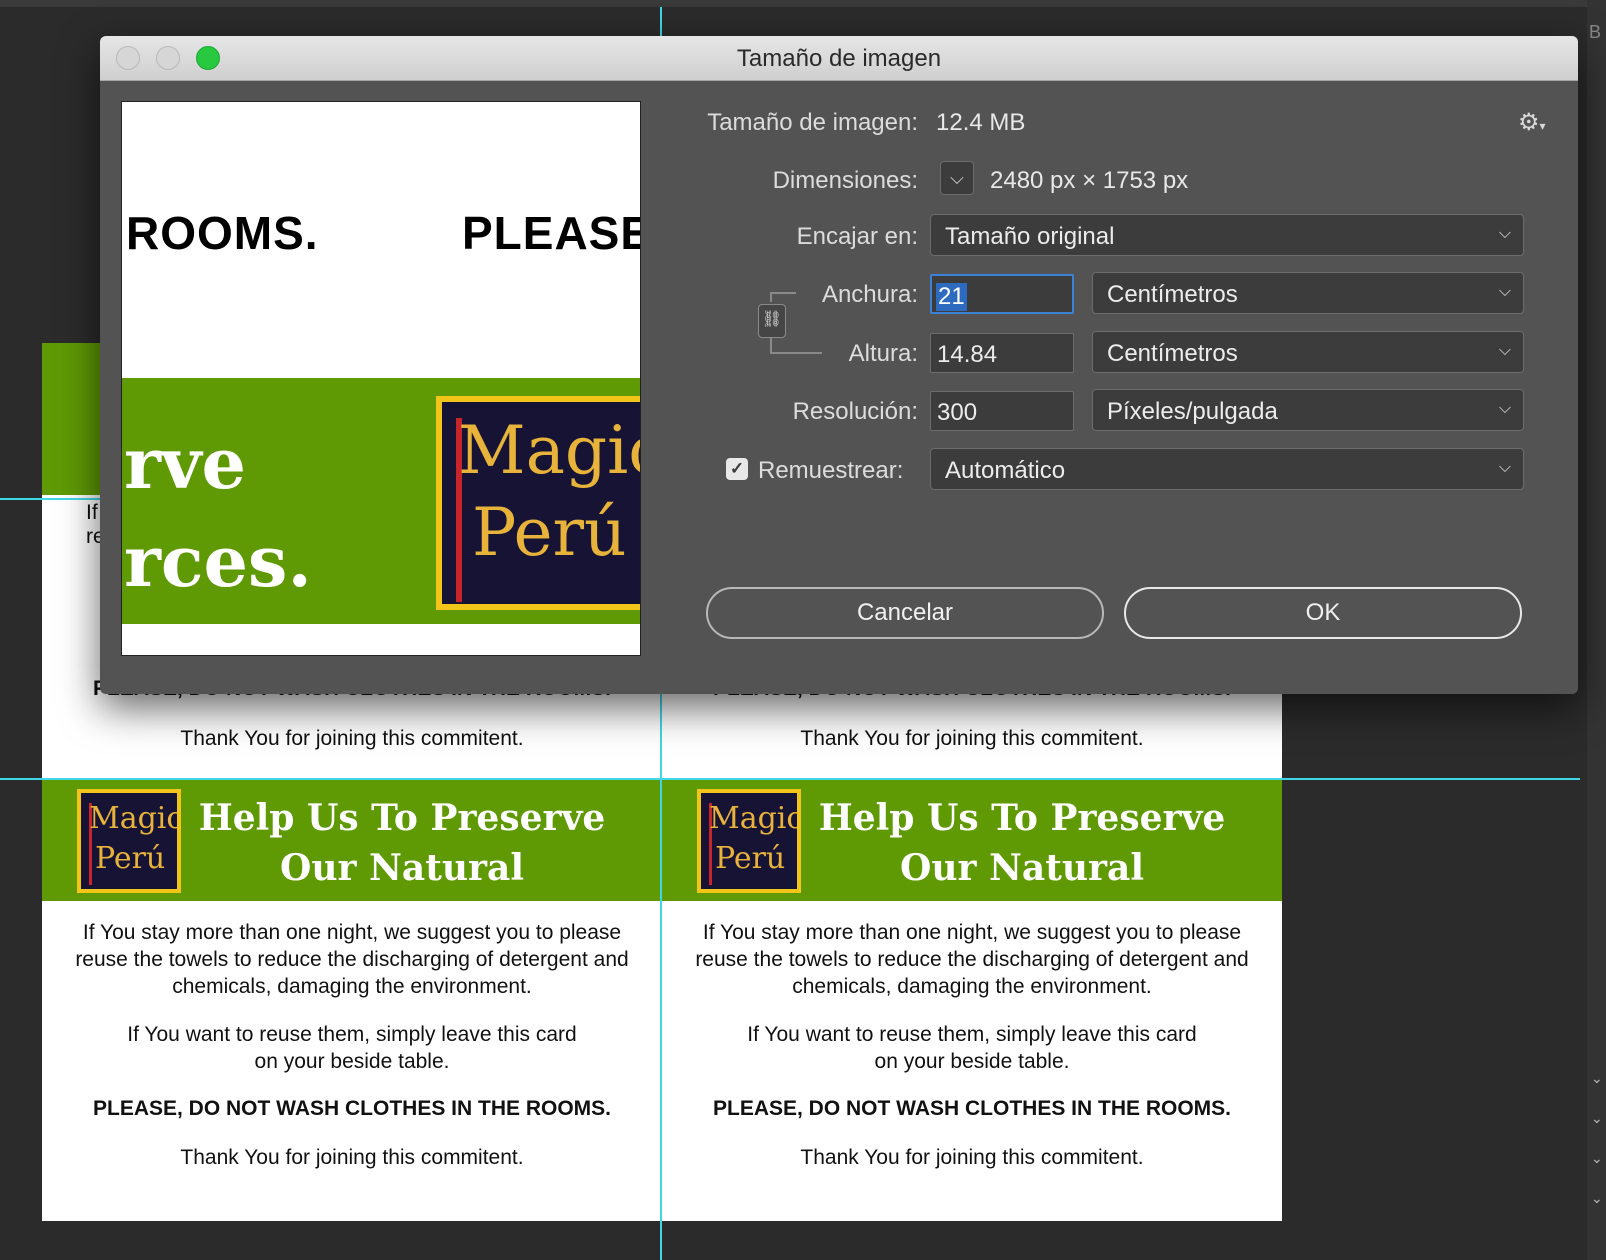 This screenshot has width=1606, height=1260. What do you see at coordinates (905, 613) in the screenshot?
I see `cancel-button: Cancelar` at bounding box center [905, 613].